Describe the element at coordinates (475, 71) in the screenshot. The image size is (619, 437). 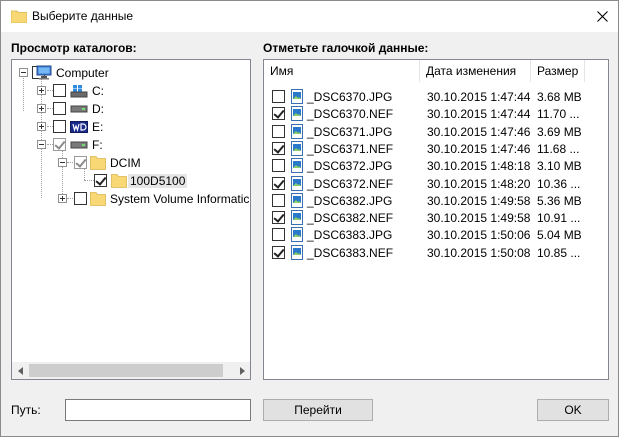
I see `column-header-date: Дата изменения` at that location.